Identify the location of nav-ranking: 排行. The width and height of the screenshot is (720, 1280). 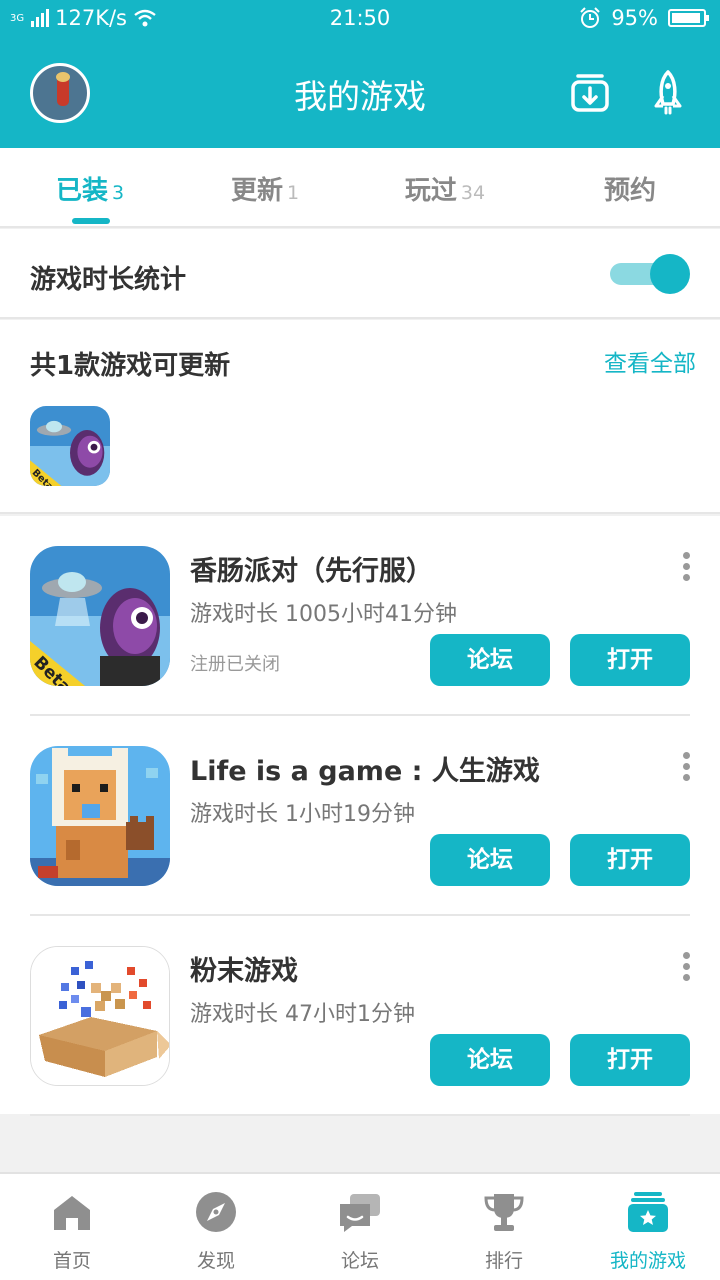
(504, 1227).